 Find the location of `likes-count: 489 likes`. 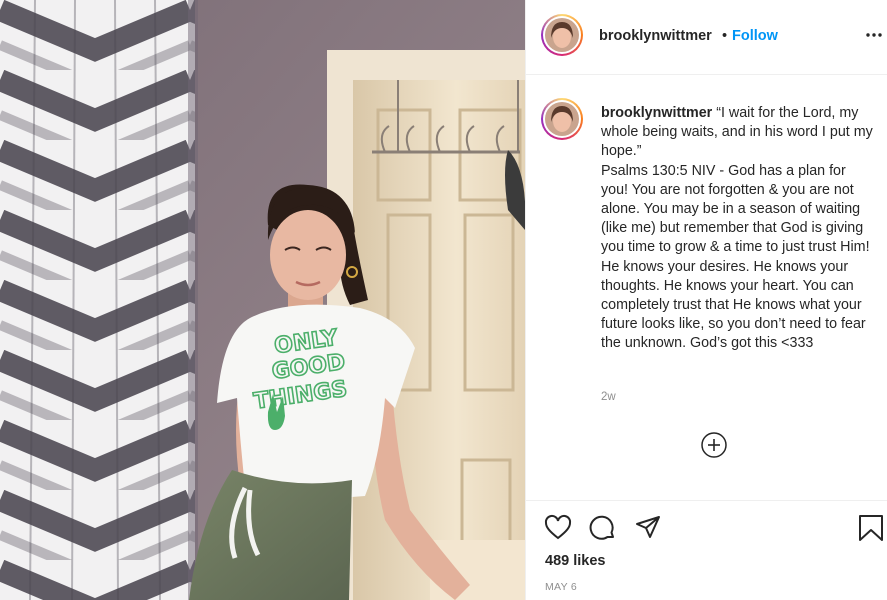

likes-count: 489 likes is located at coordinates (575, 561).